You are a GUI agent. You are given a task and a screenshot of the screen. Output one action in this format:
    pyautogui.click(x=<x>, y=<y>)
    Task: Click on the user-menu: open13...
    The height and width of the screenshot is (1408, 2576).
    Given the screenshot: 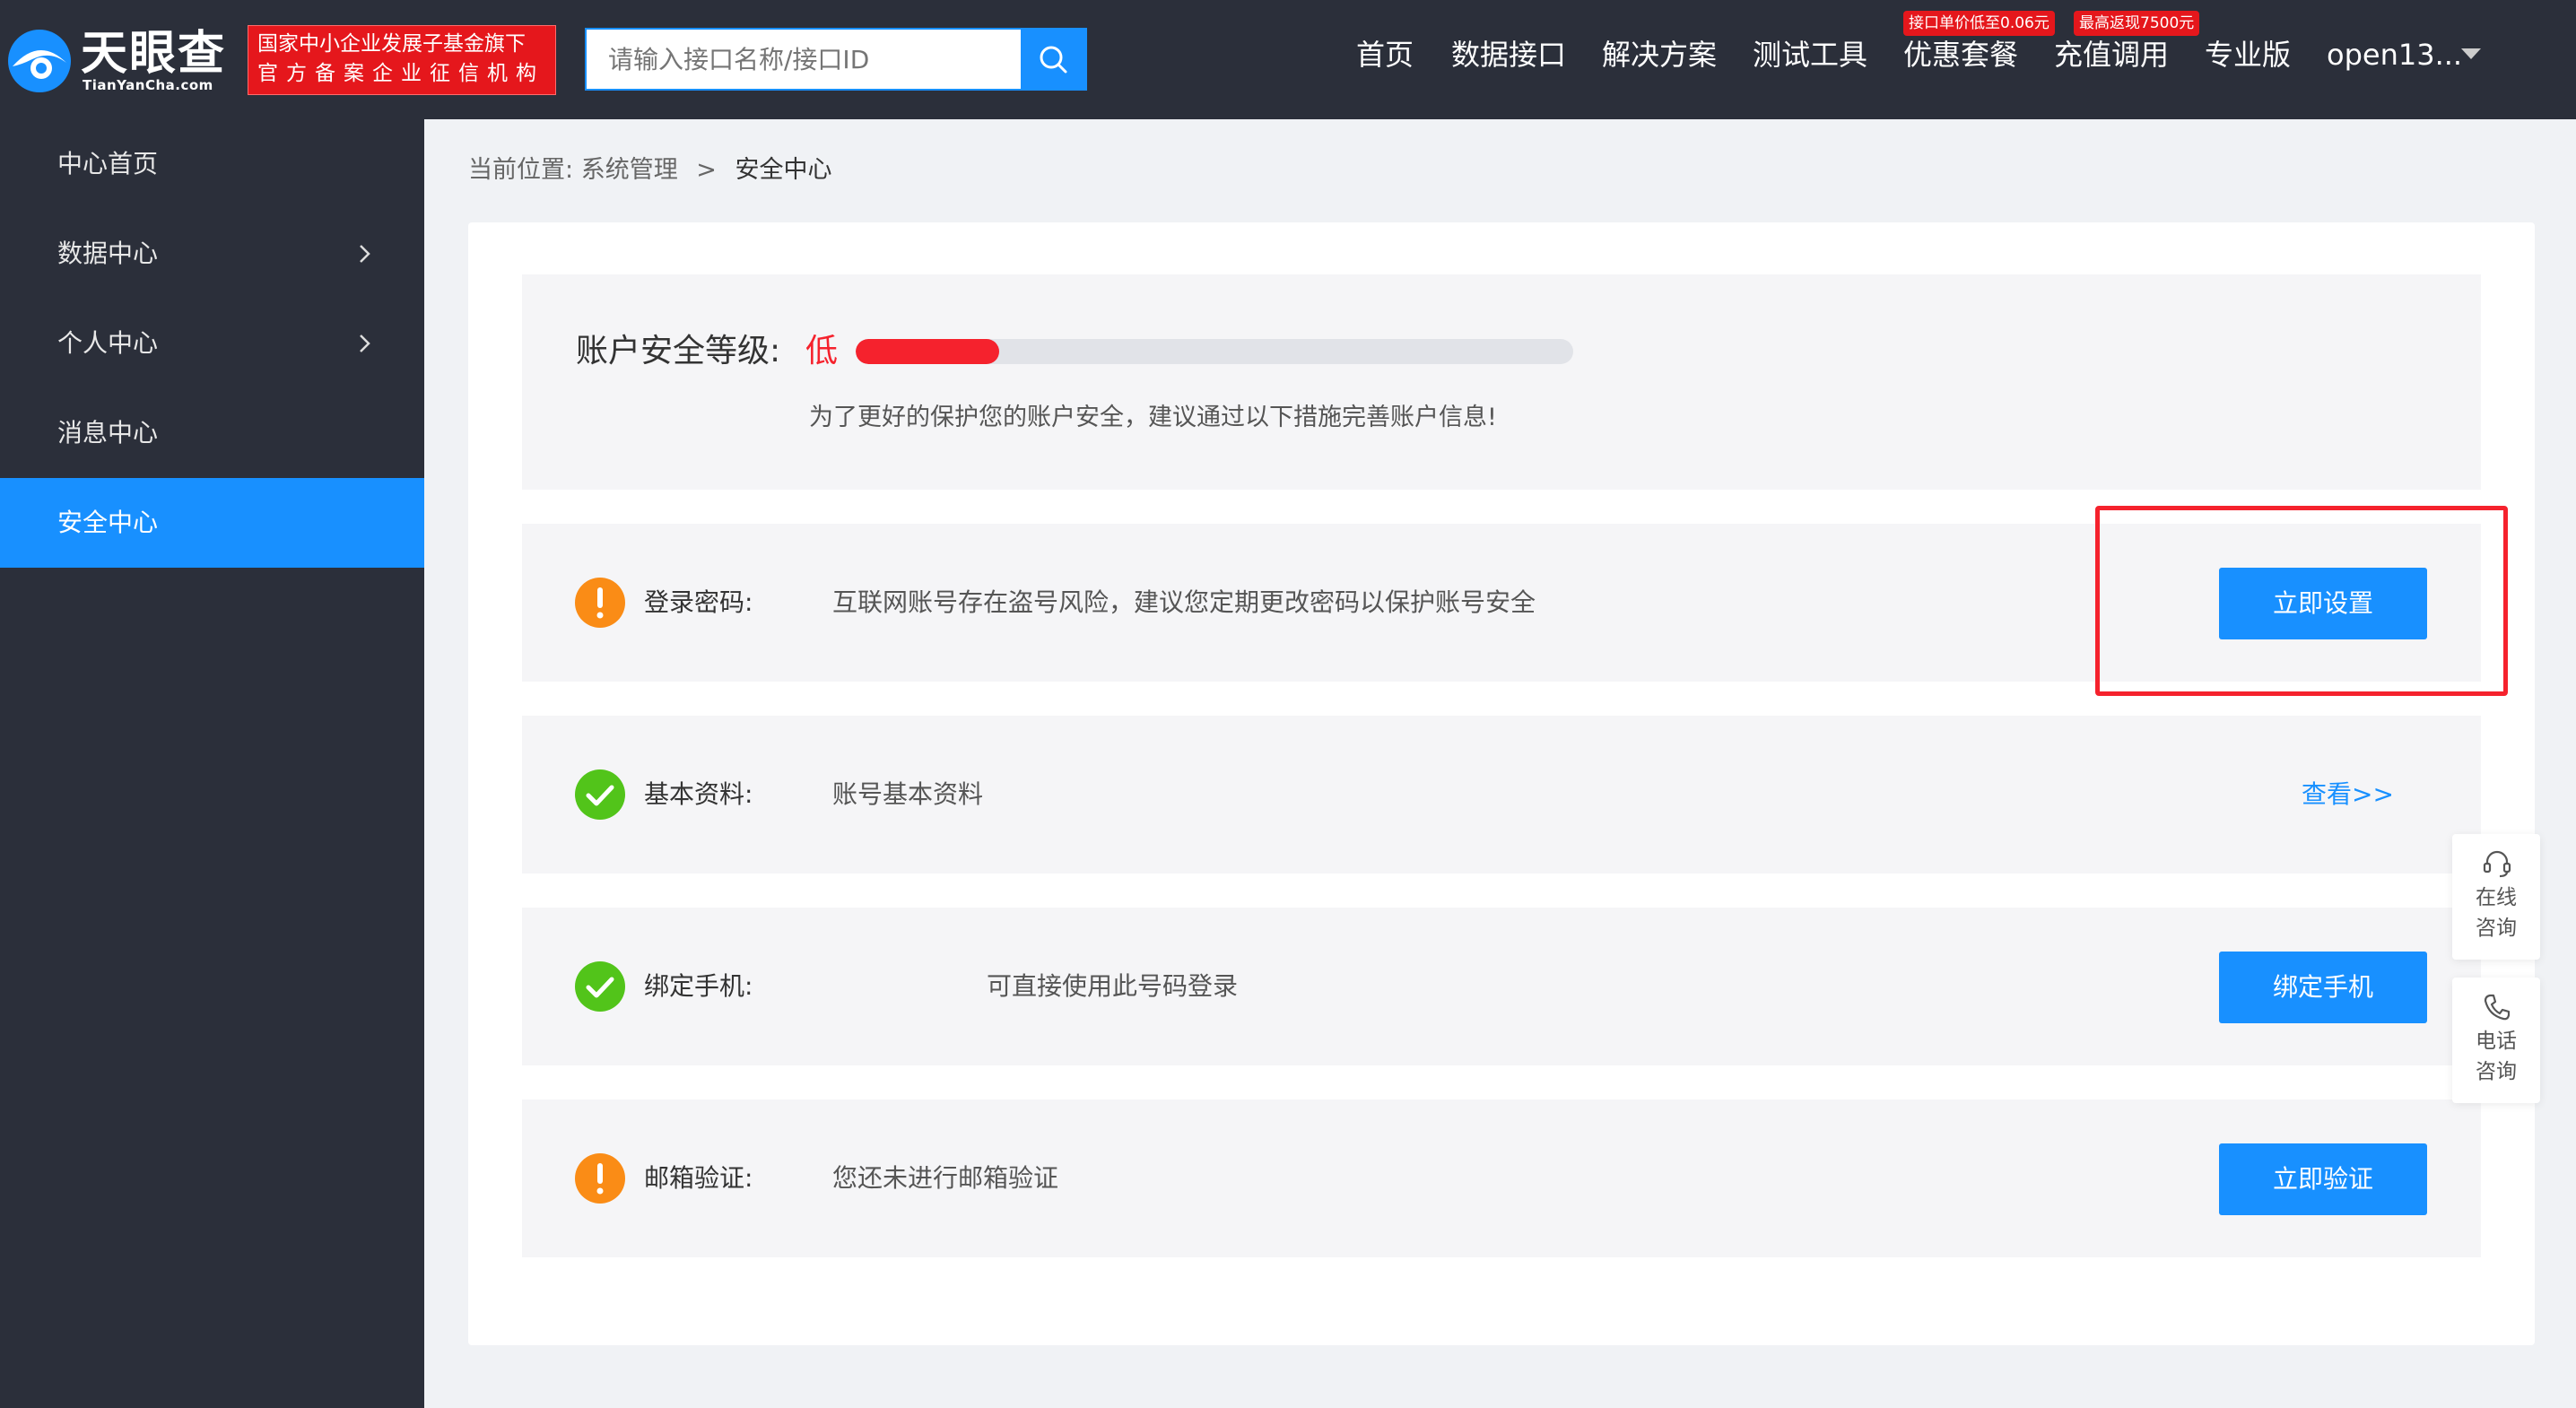 What is the action you would take?
    pyautogui.click(x=2394, y=54)
    